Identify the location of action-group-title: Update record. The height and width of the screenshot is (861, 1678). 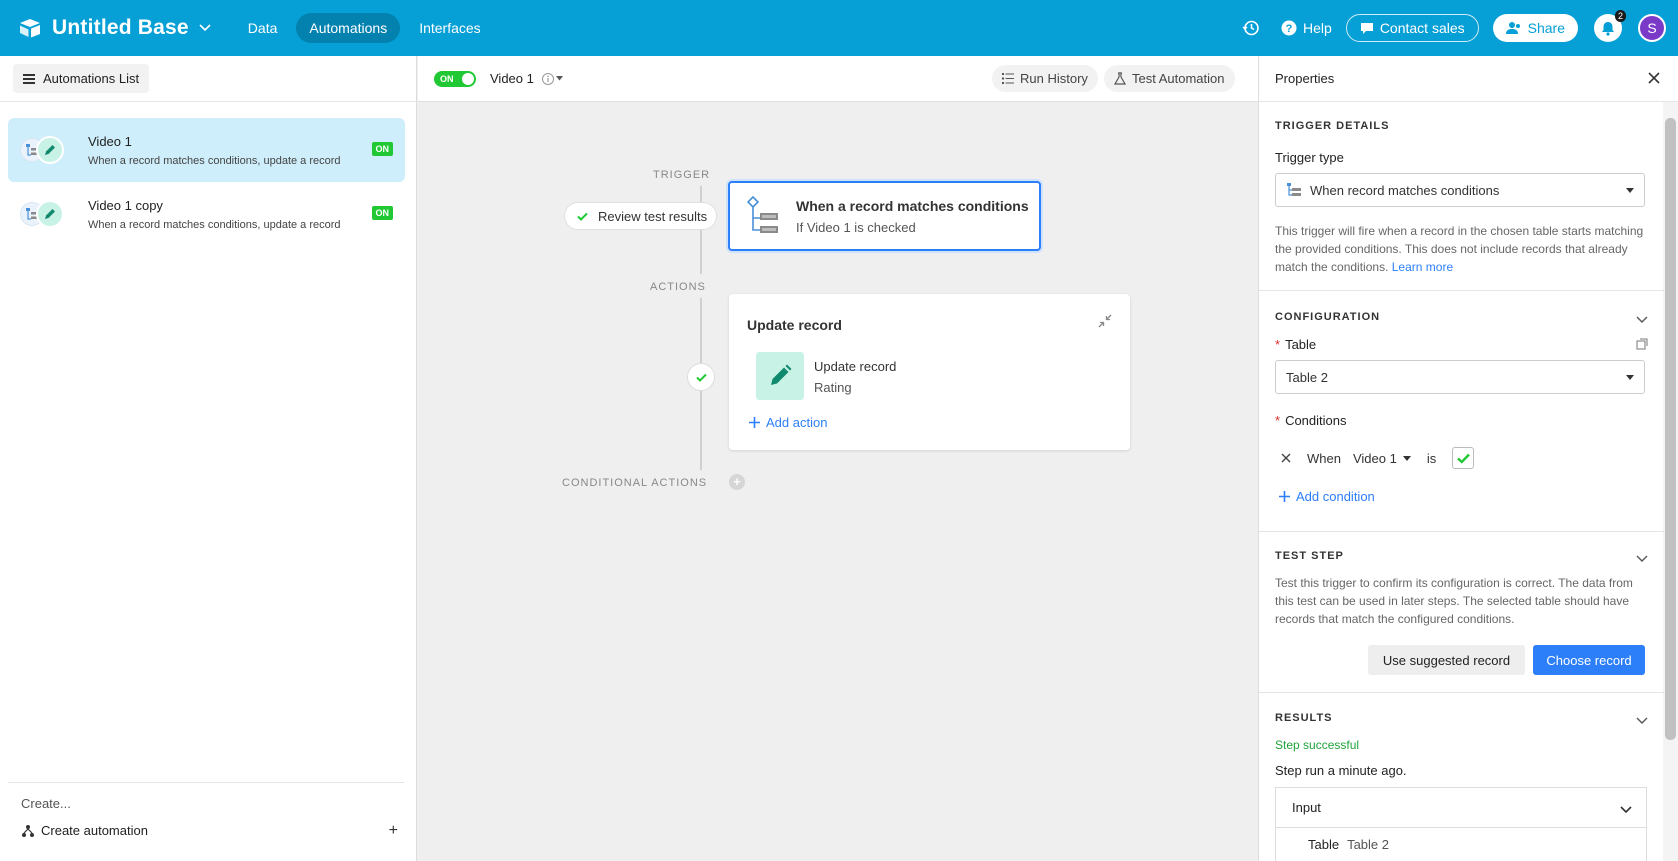
(794, 325).